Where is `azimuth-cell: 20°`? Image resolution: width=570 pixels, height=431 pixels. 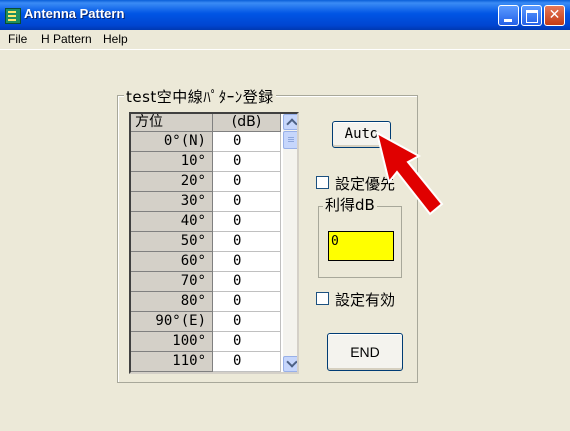 azimuth-cell: 20° is located at coordinates (172, 182).